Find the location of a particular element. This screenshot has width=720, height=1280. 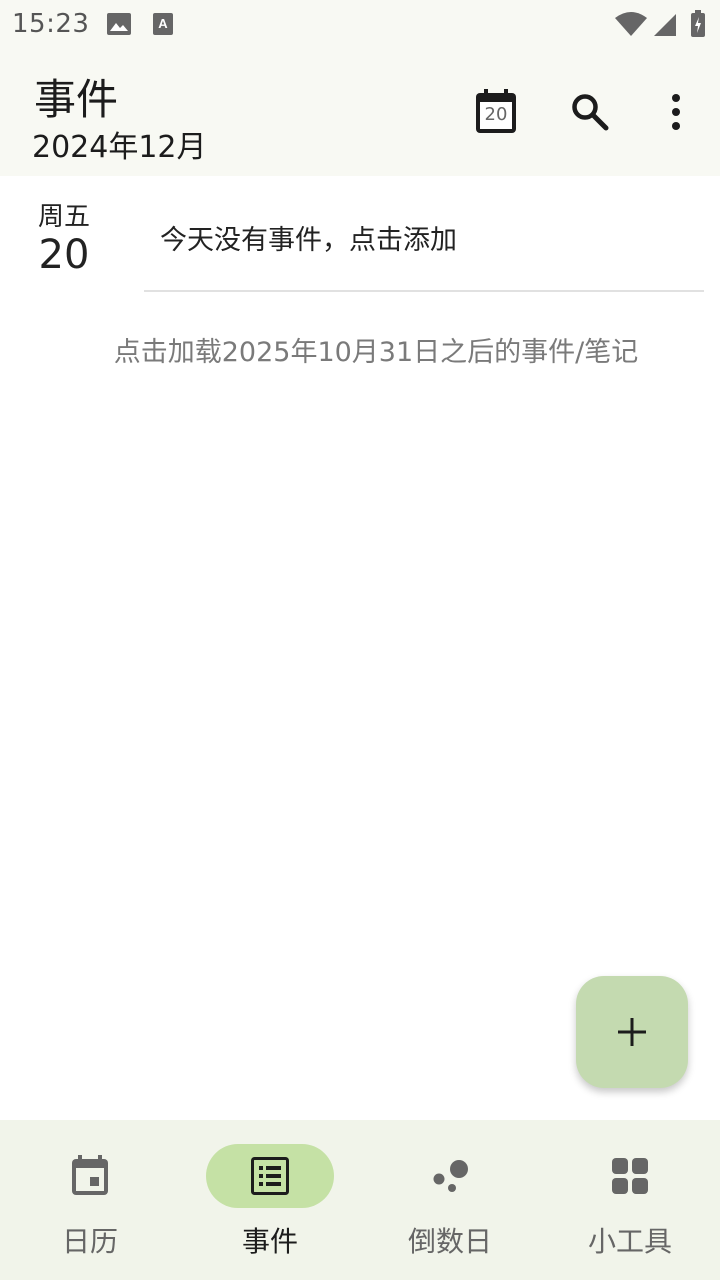

wifi-icon is located at coordinates (631, 26).